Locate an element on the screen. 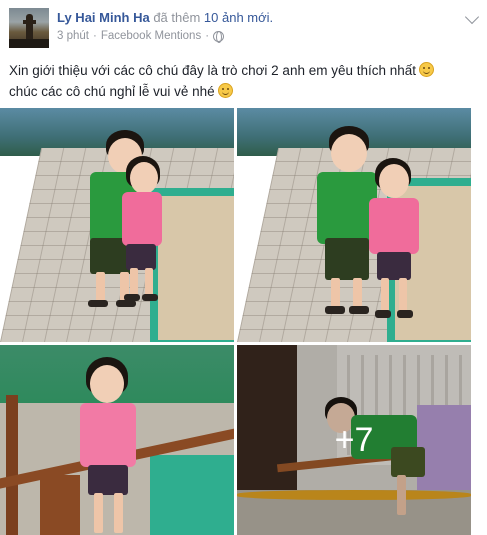  avatar-ground is located at coordinates (29, 43).